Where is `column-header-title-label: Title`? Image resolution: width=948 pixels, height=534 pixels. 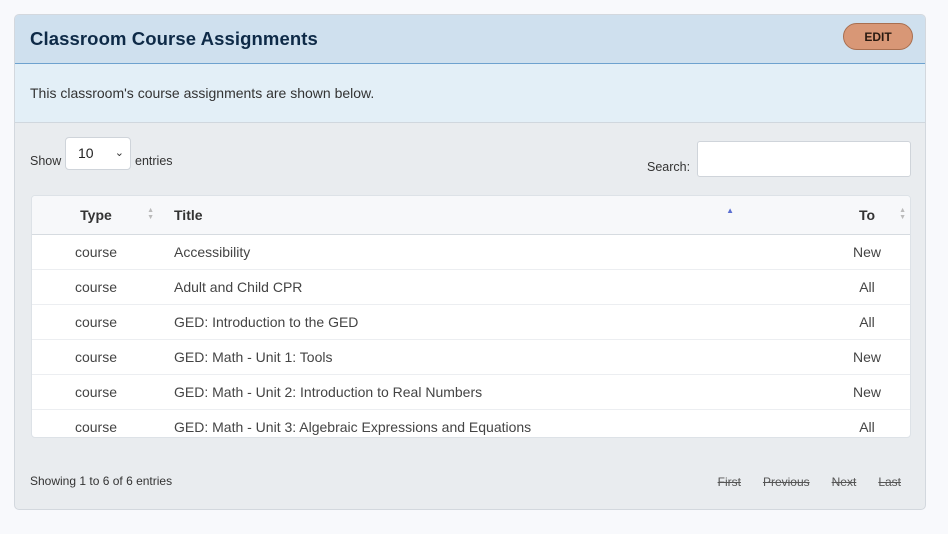 column-header-title-label: Title is located at coordinates (188, 214).